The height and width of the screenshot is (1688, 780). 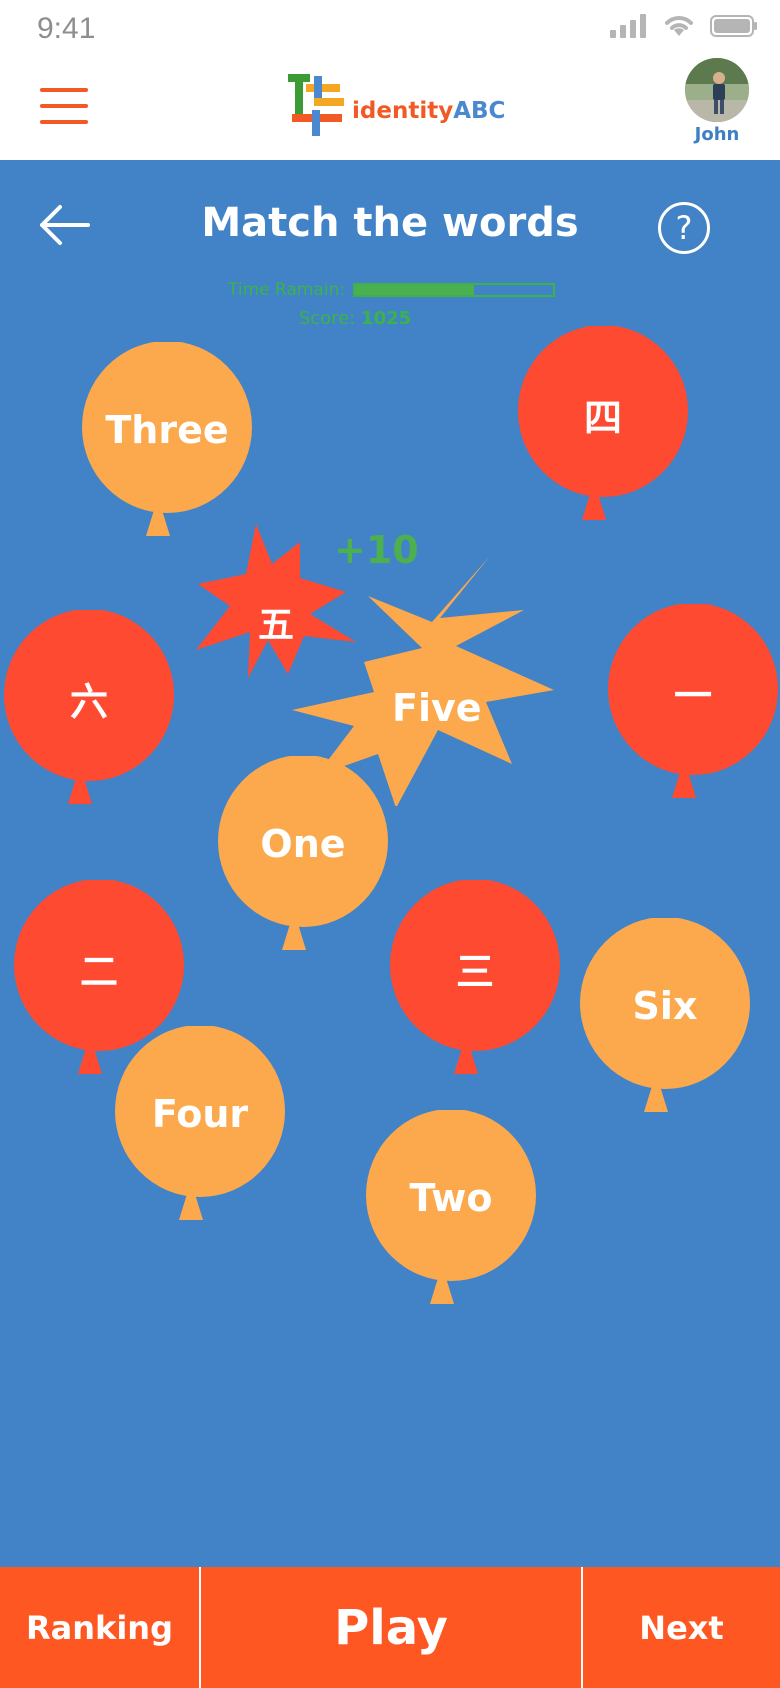 What do you see at coordinates (376, 550) in the screenshot?
I see `bonus-points: +10` at bounding box center [376, 550].